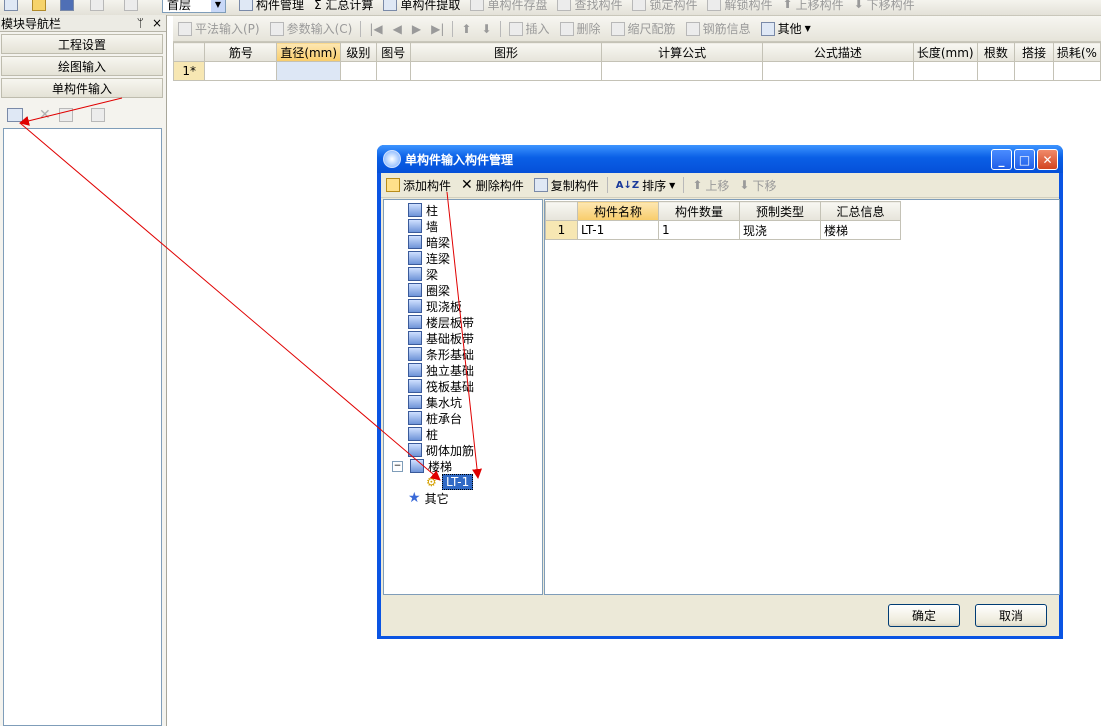 This screenshot has width=1101, height=726. What do you see at coordinates (271, 7) in the screenshot?
I see `component-manage-button: 构件管理` at bounding box center [271, 7].